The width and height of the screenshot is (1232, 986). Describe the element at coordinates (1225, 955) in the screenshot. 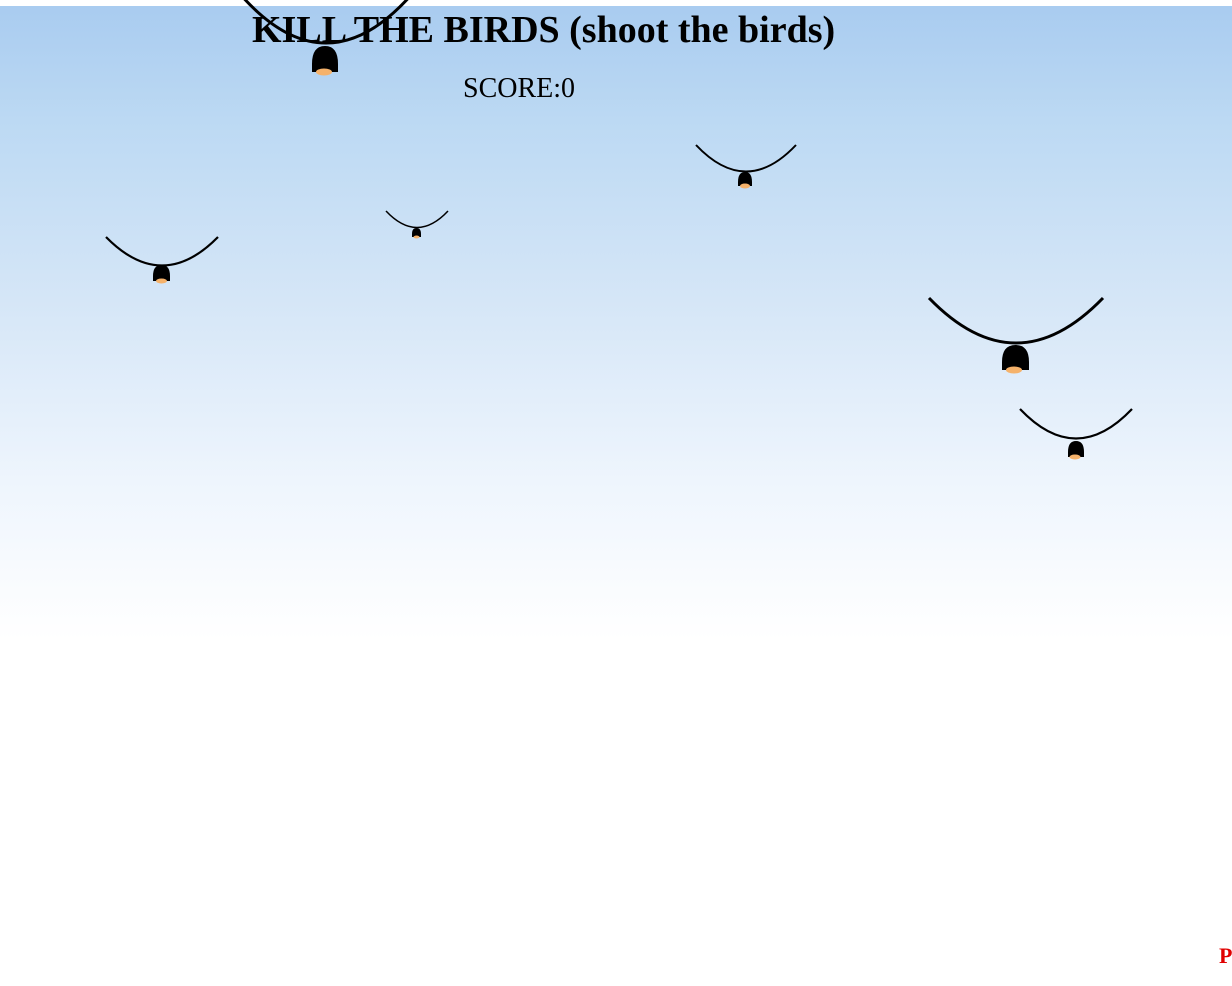

I see `corner-label: P` at that location.